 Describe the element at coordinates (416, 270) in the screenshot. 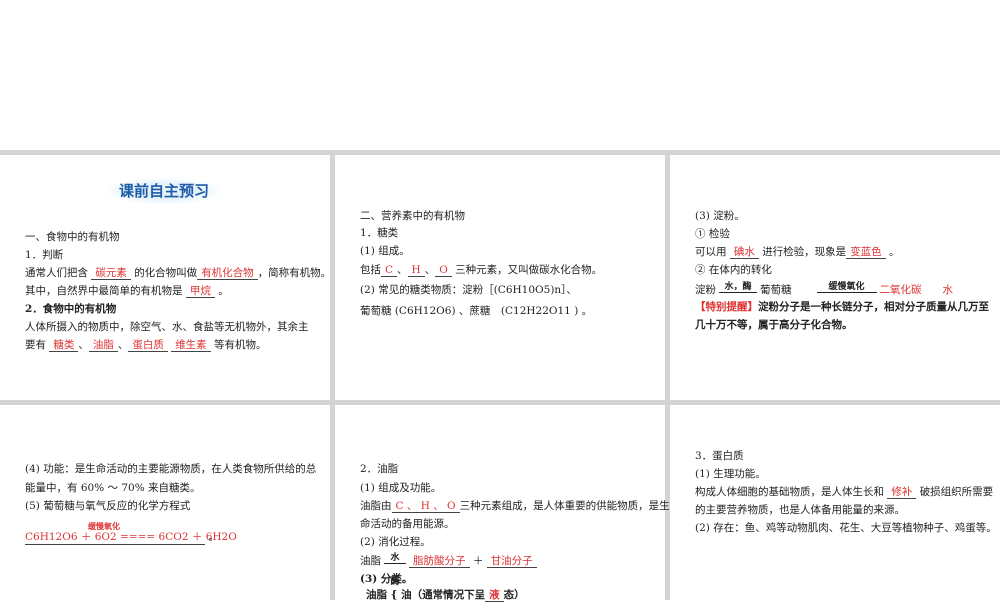

I see `answer: H` at that location.